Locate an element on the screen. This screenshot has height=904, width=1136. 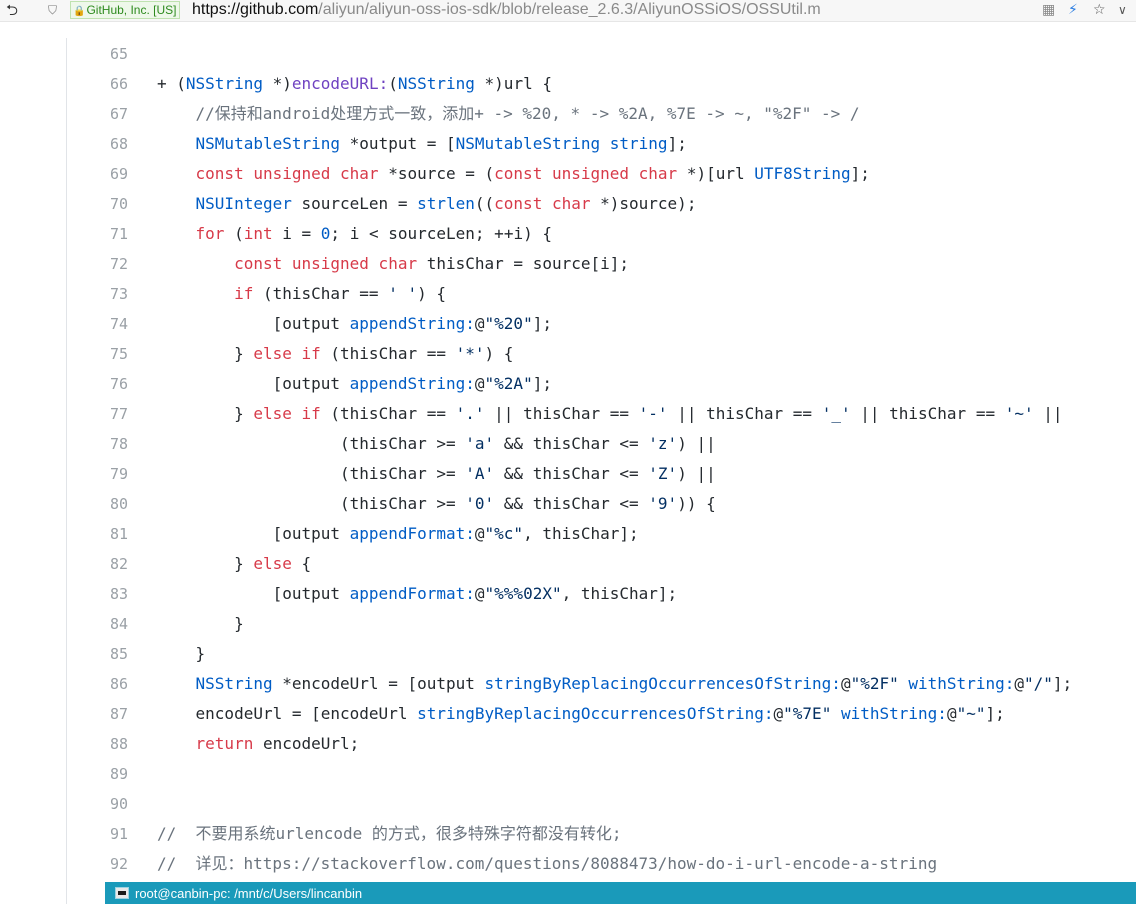
line-number: 83 is located at coordinates (97, 594).